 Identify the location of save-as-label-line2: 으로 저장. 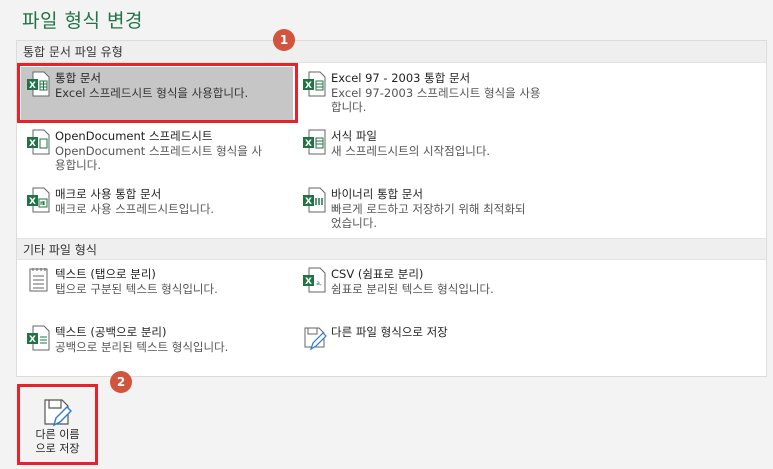
(57, 448).